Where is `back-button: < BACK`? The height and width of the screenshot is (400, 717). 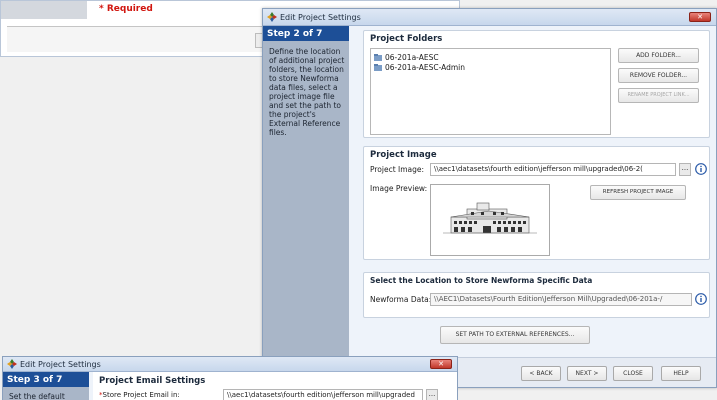
back-button: < BACK is located at coordinates (541, 373).